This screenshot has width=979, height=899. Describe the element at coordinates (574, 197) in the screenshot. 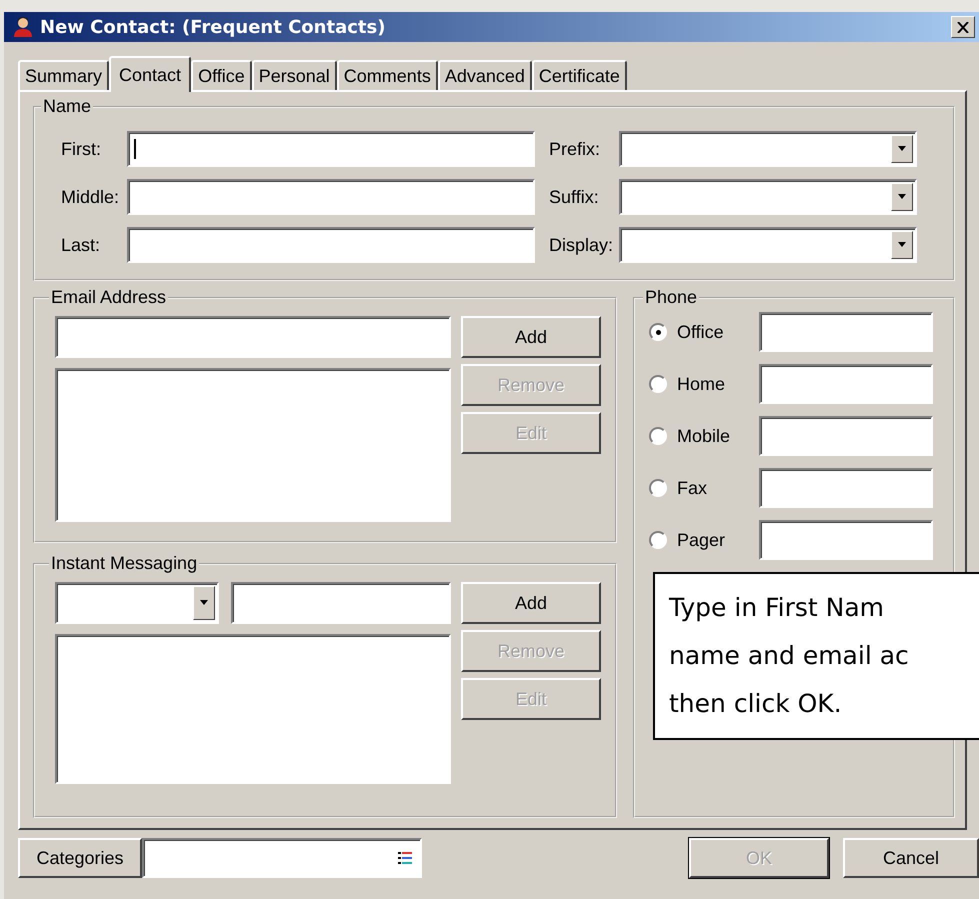

I see `field-label: Suffix:` at that location.